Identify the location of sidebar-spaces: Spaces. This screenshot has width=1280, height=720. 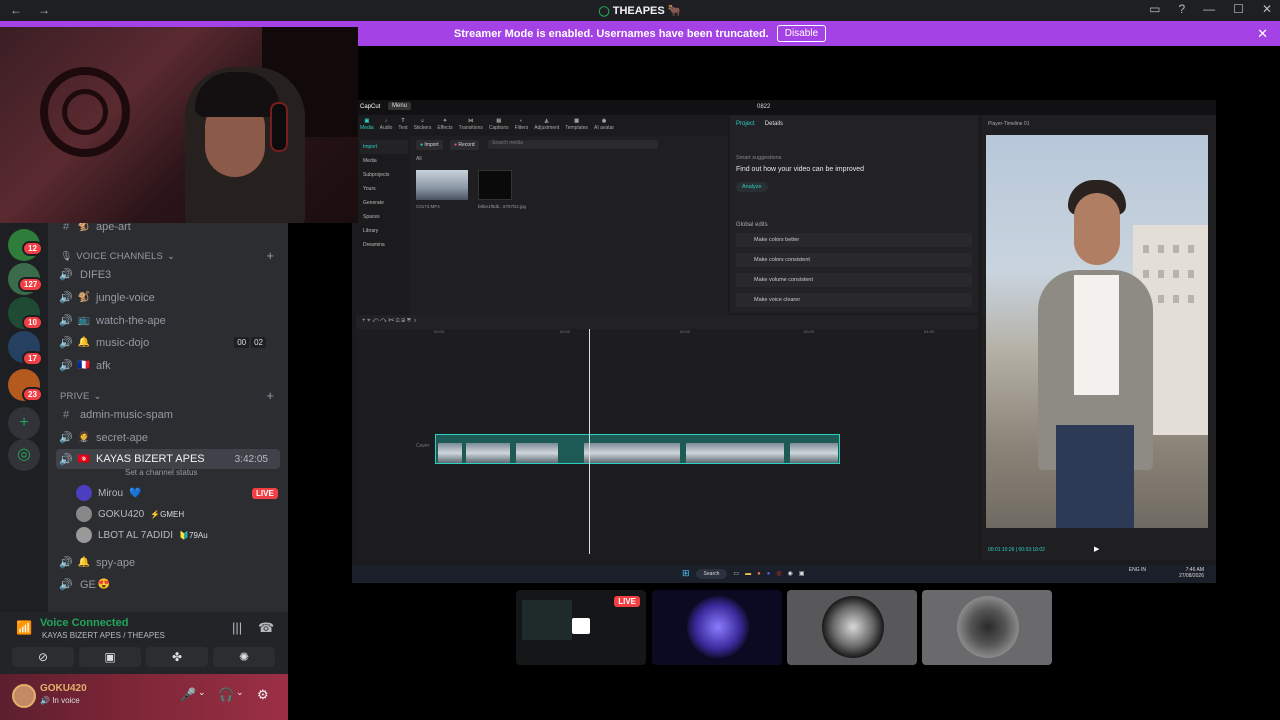
(384, 217).